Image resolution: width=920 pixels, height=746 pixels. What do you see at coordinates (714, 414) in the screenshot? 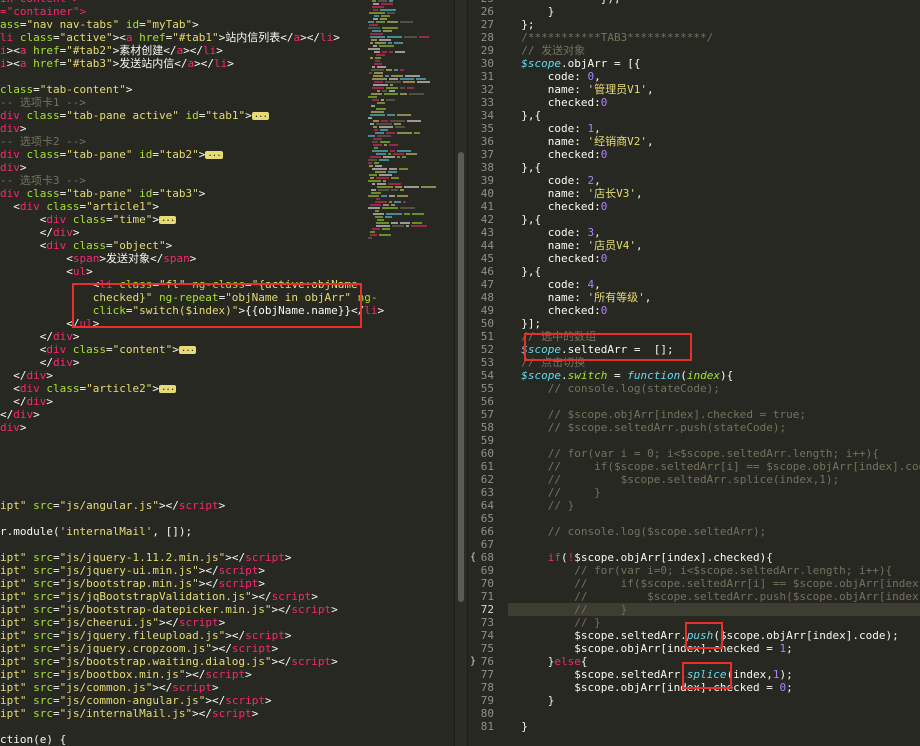
I see `code-line: // $scope.objArr[index].checked = true;` at bounding box center [714, 414].